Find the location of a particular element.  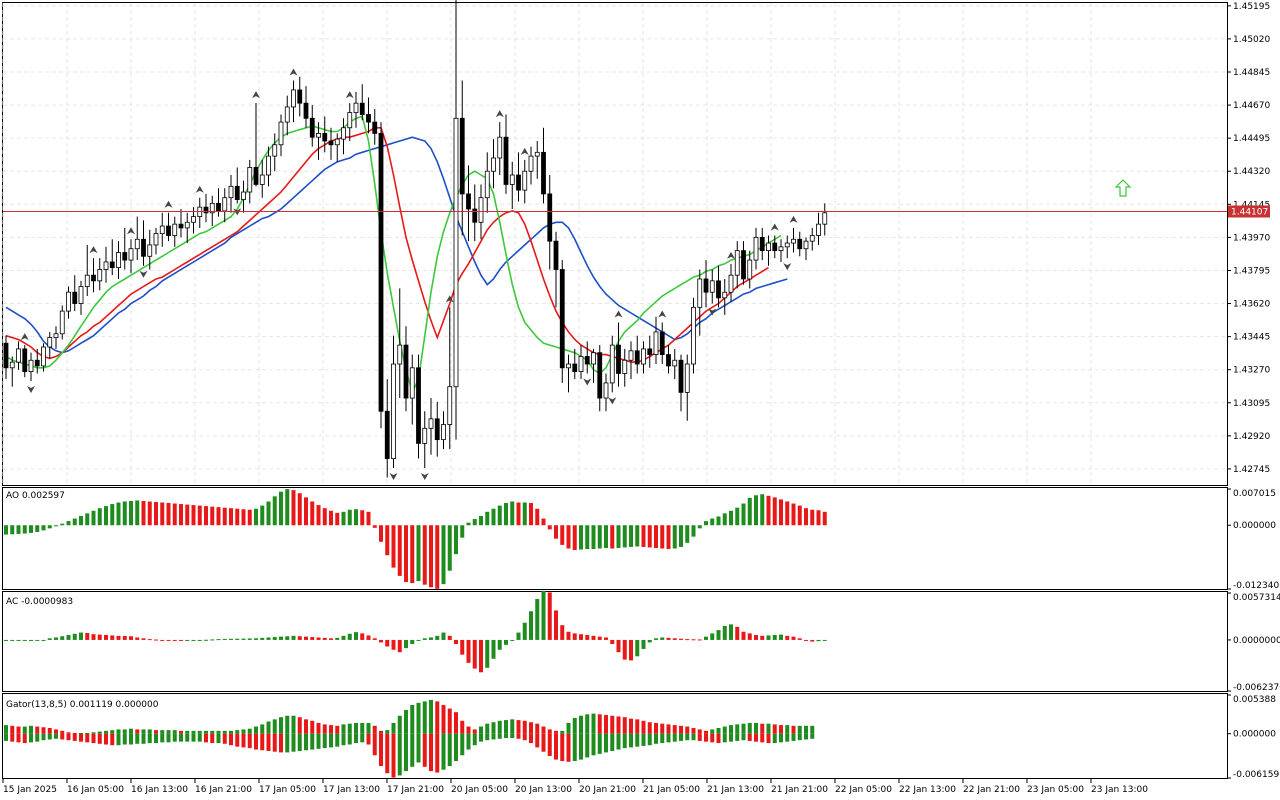

indicator-tick-label: 0.000000 is located at coordinates (1254, 526).